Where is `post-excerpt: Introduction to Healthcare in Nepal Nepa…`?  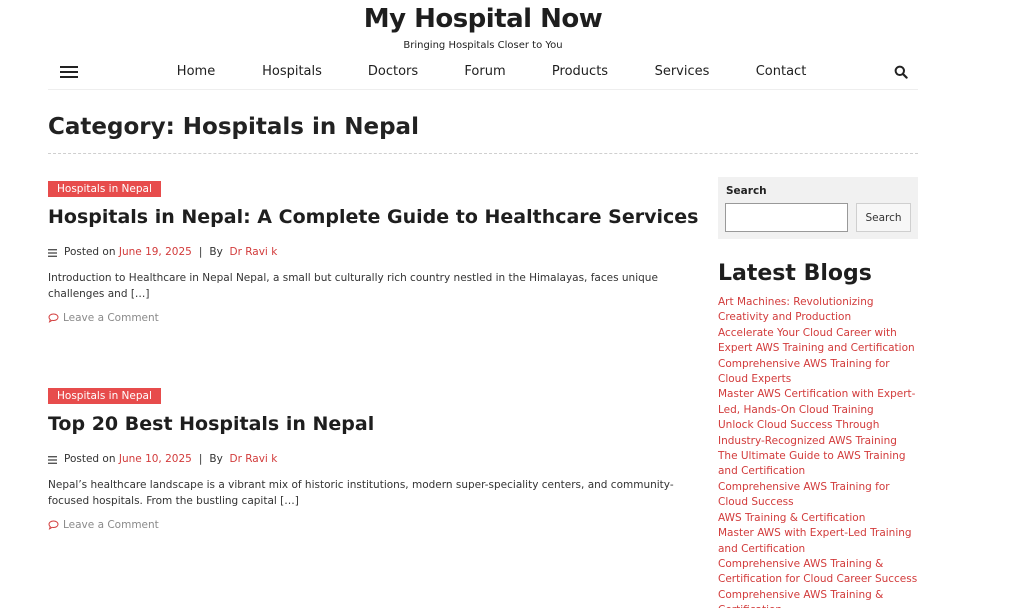 post-excerpt: Introduction to Healthcare in Nepal Nepa… is located at coordinates (353, 286).